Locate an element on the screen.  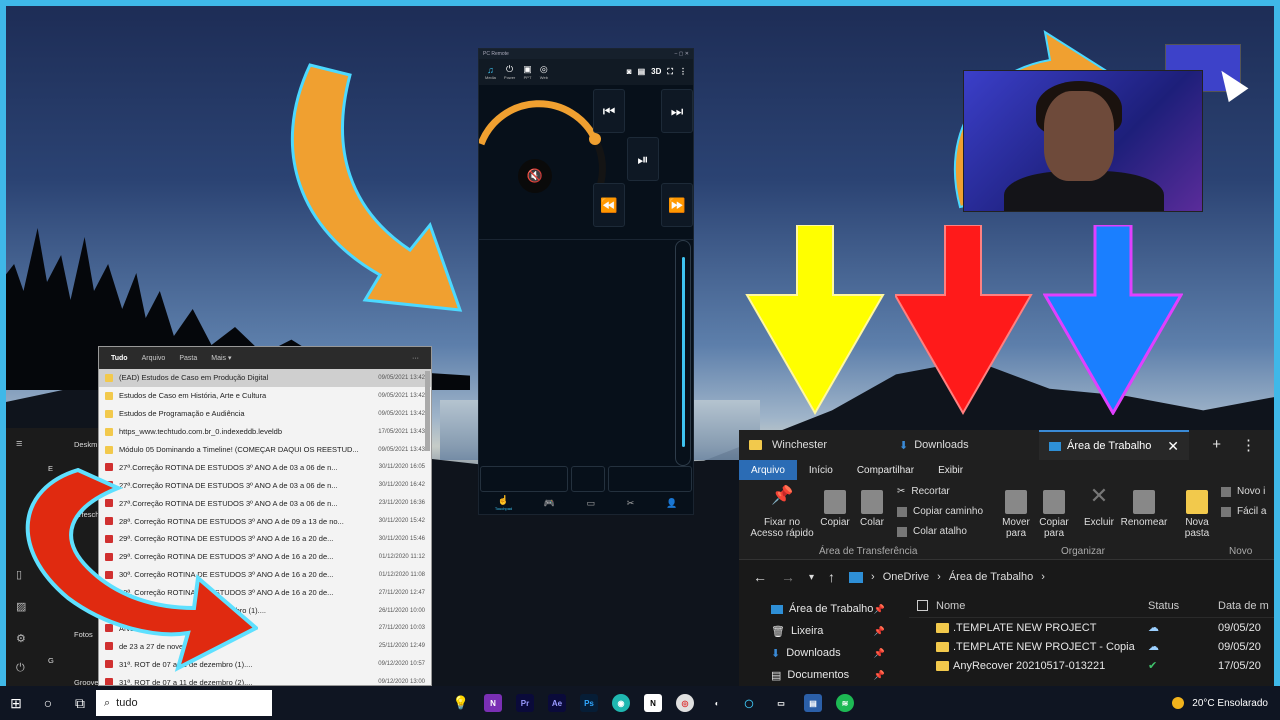
pin-button: 📌 Fixar no Acesso rápido is located at coordinates (782, 512).